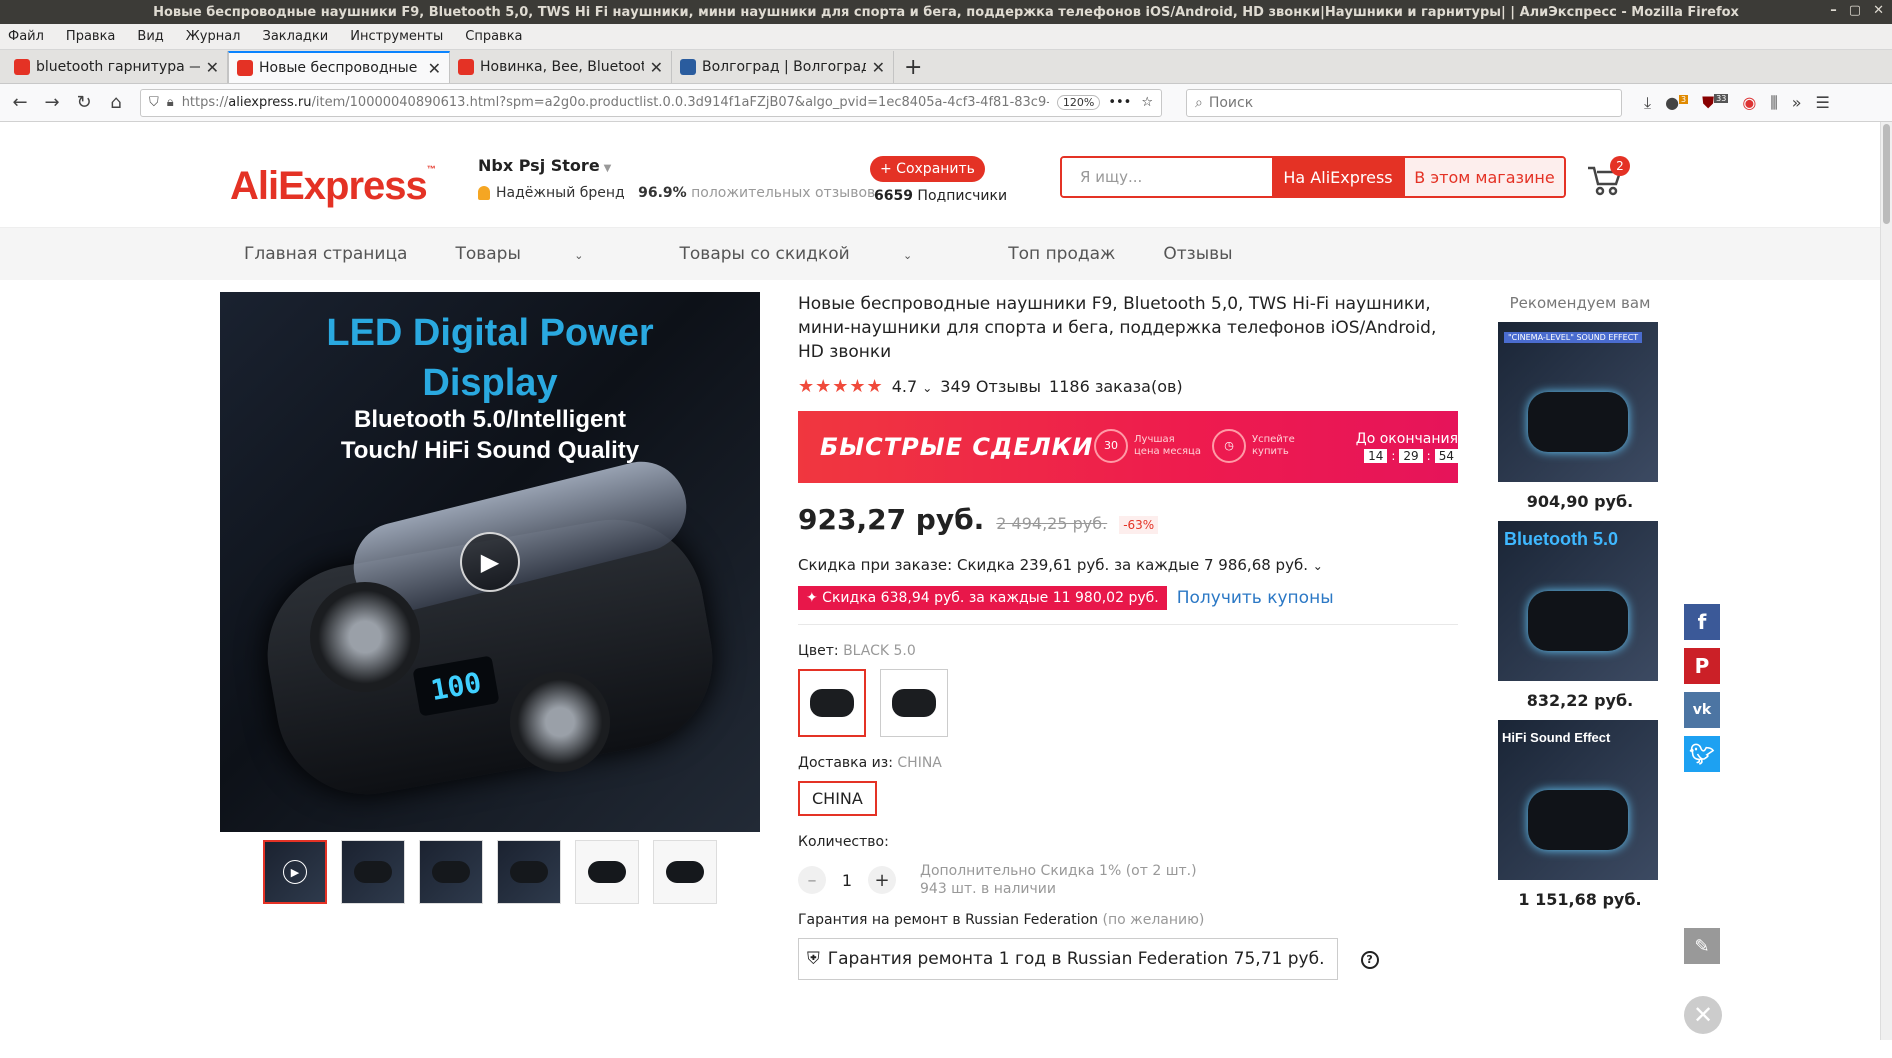 The image size is (1892, 1058). I want to click on home-icon: ⌂, so click(116, 103).